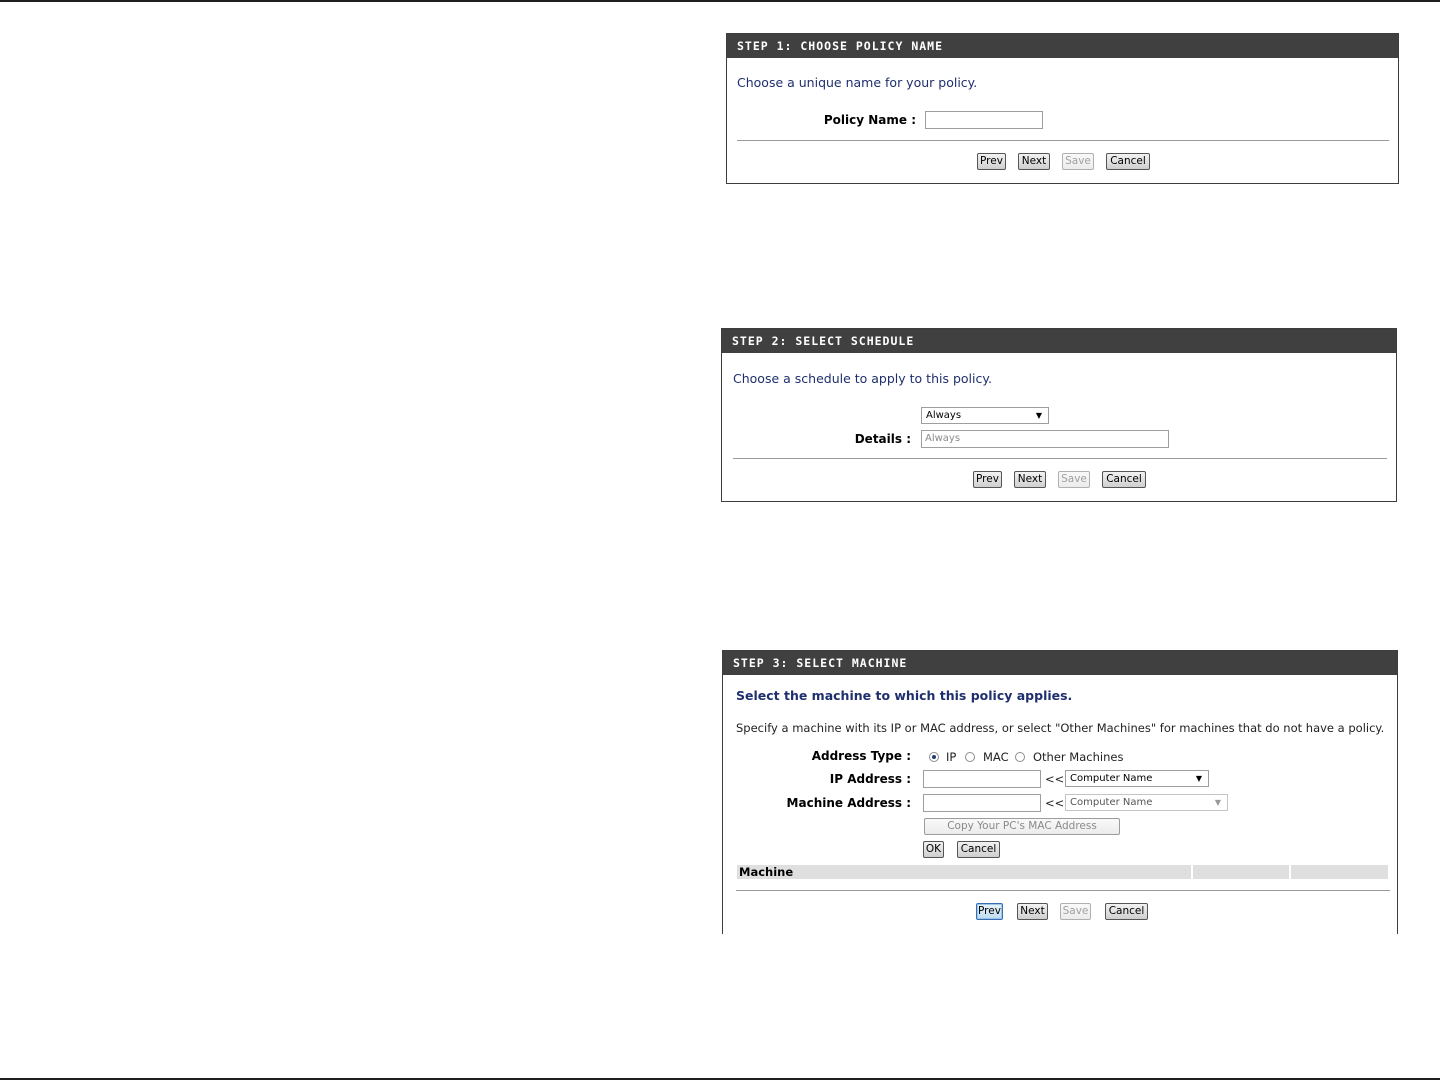 Image resolution: width=1440 pixels, height=1081 pixels. Describe the element at coordinates (991, 161) in the screenshot. I see `step1-prev-button: Prev` at that location.